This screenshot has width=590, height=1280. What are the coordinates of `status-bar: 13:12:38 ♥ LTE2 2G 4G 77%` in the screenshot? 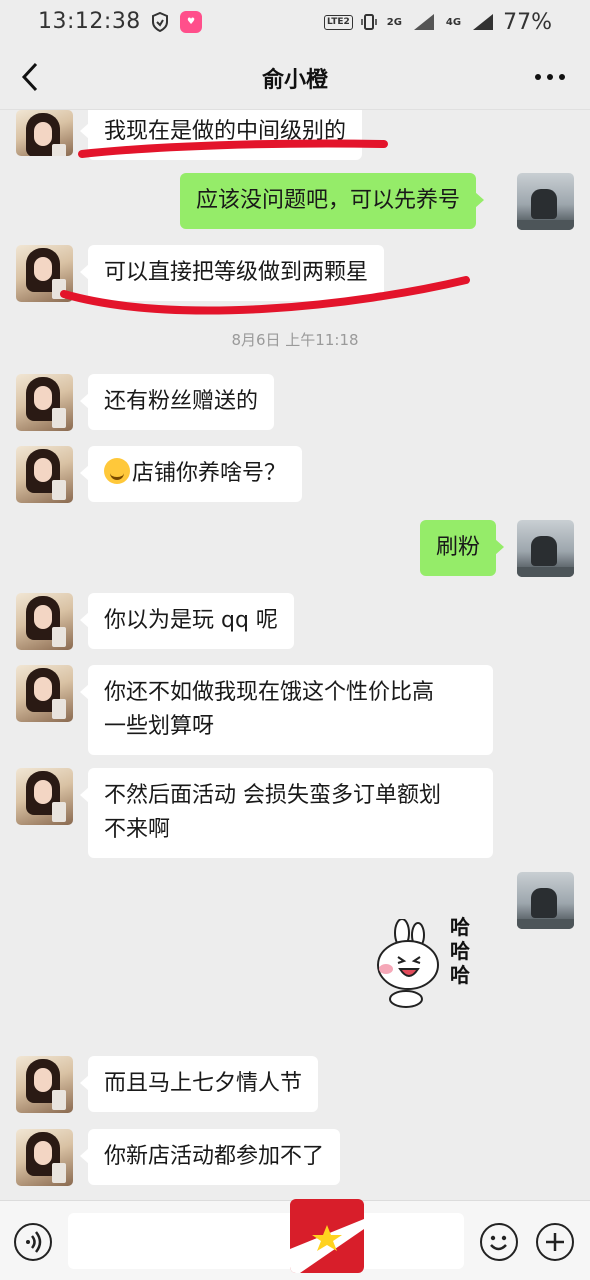 It's located at (295, 22).